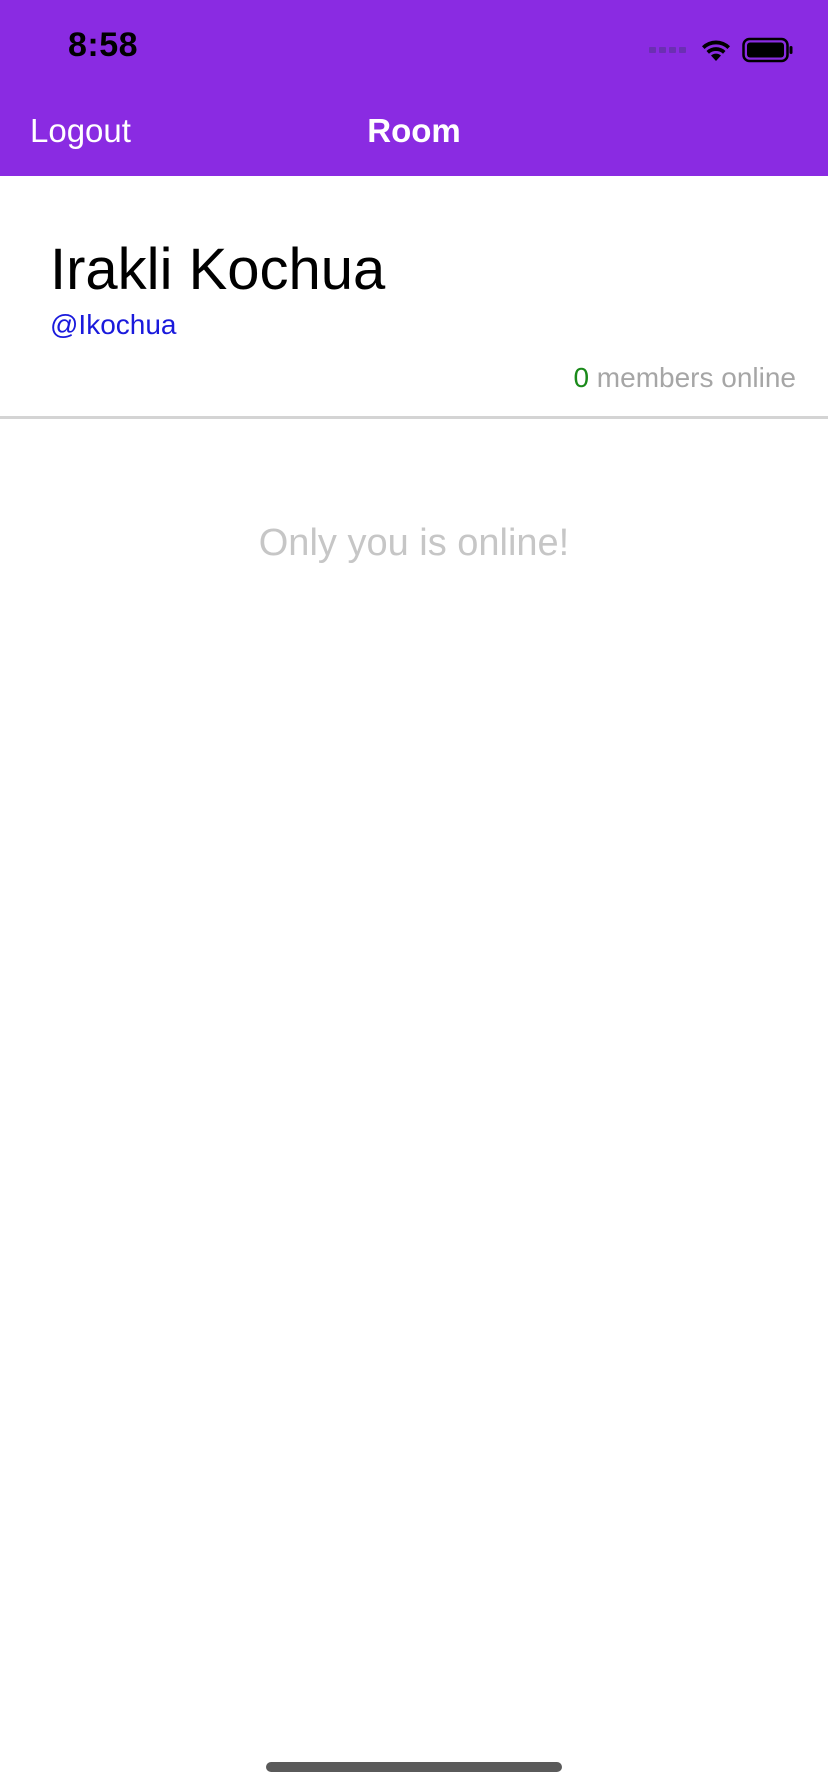 The width and height of the screenshot is (828, 1792). I want to click on wifi-icon, so click(716, 50).